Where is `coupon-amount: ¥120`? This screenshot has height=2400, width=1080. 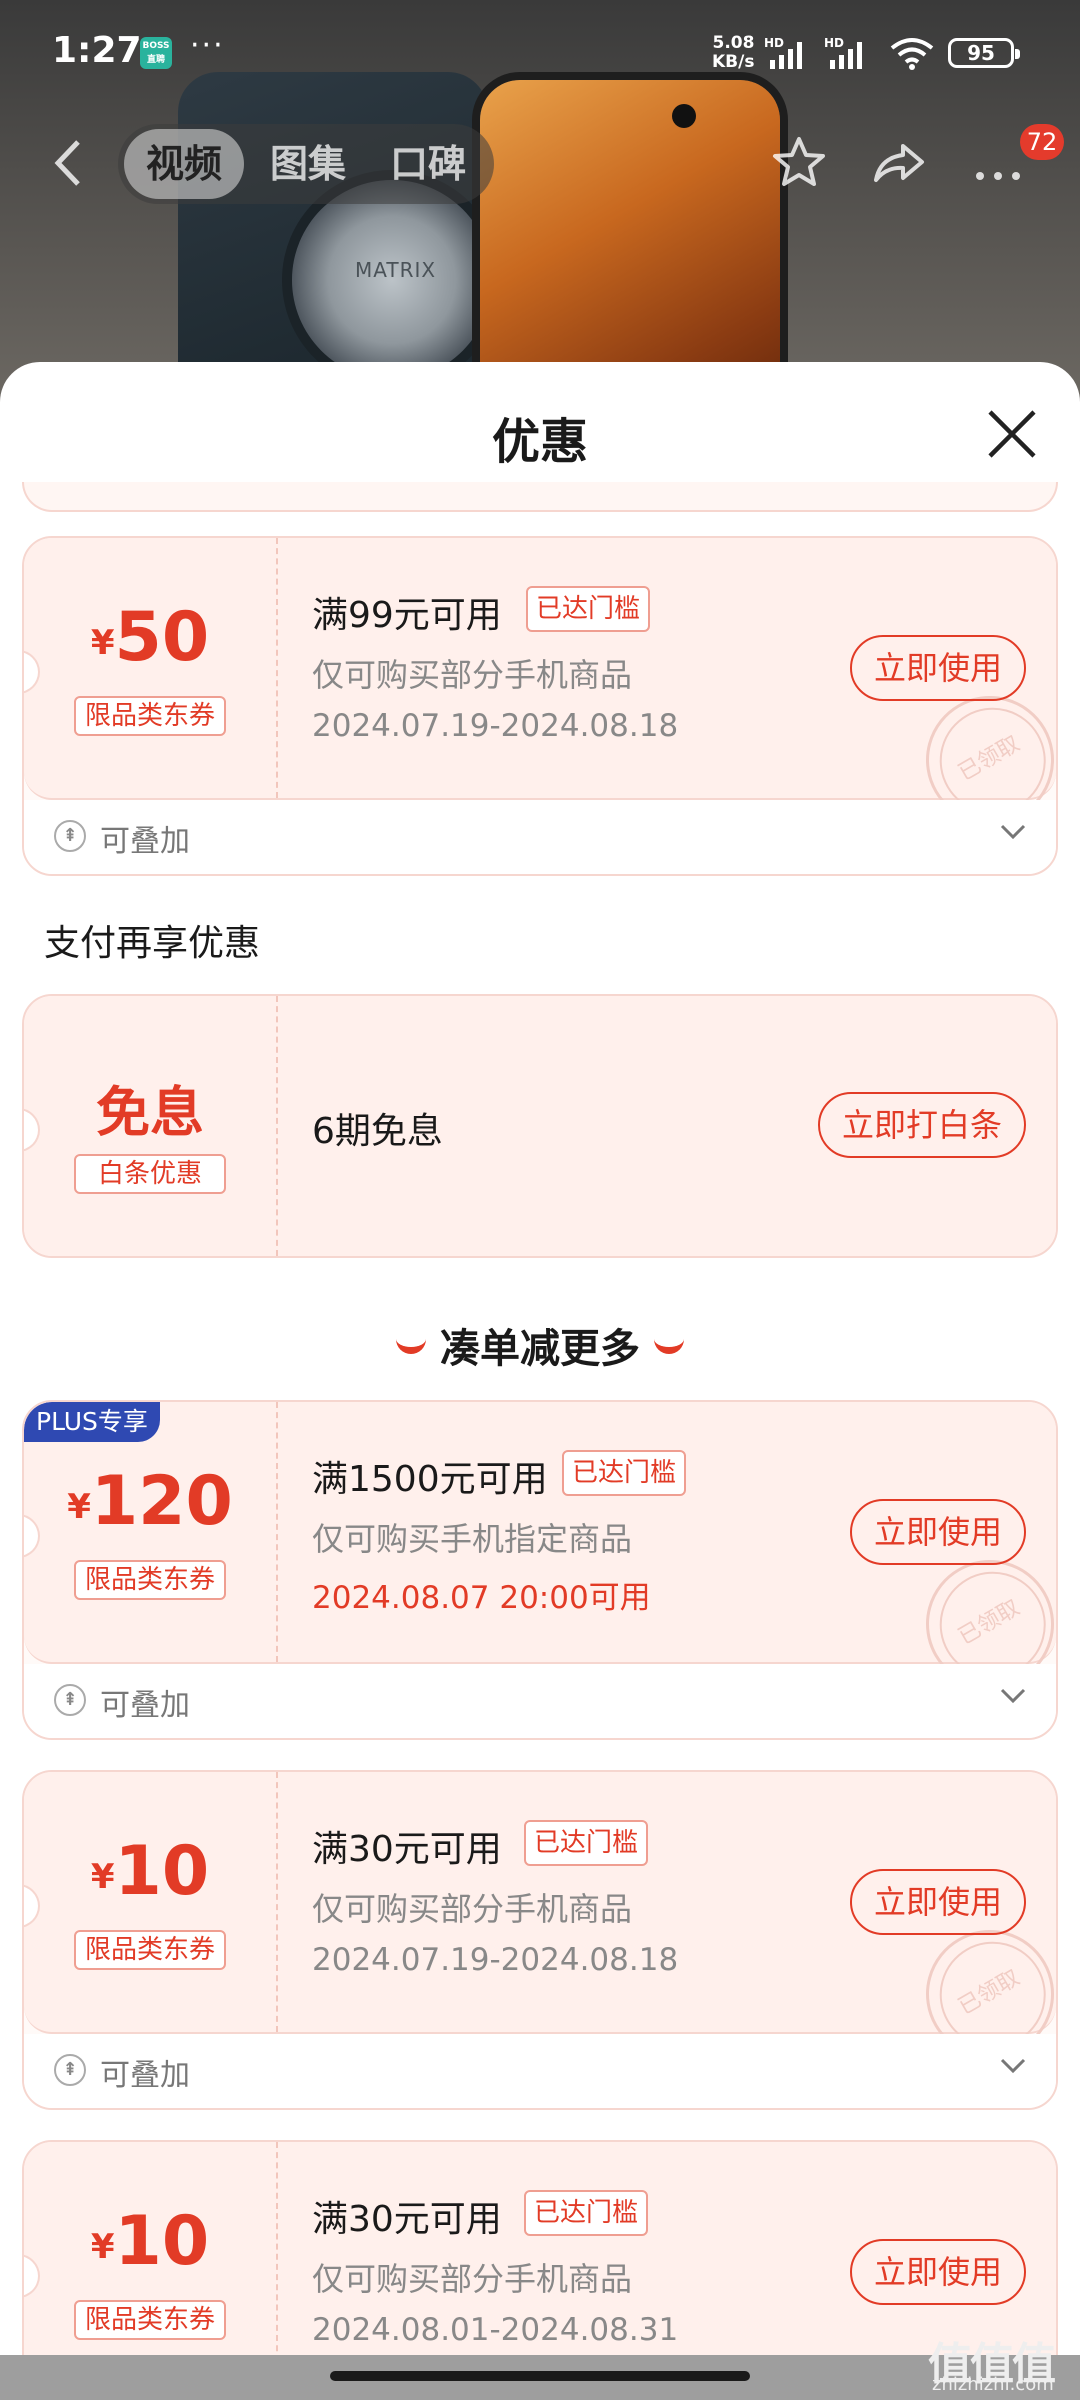
coupon-amount: ¥120 is located at coordinates (150, 1501).